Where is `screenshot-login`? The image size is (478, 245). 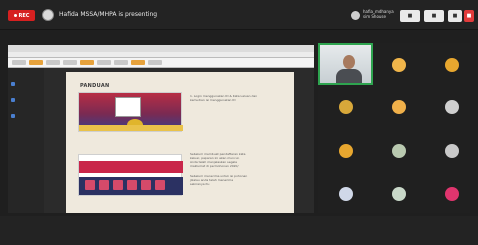 screenshot-login is located at coordinates (130, 112).